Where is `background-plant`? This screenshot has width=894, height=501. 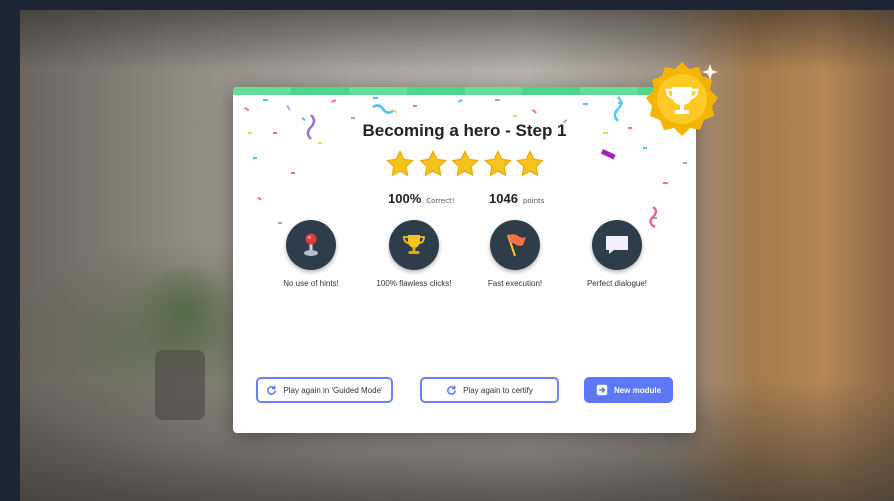
background-plant is located at coordinates (185, 310).